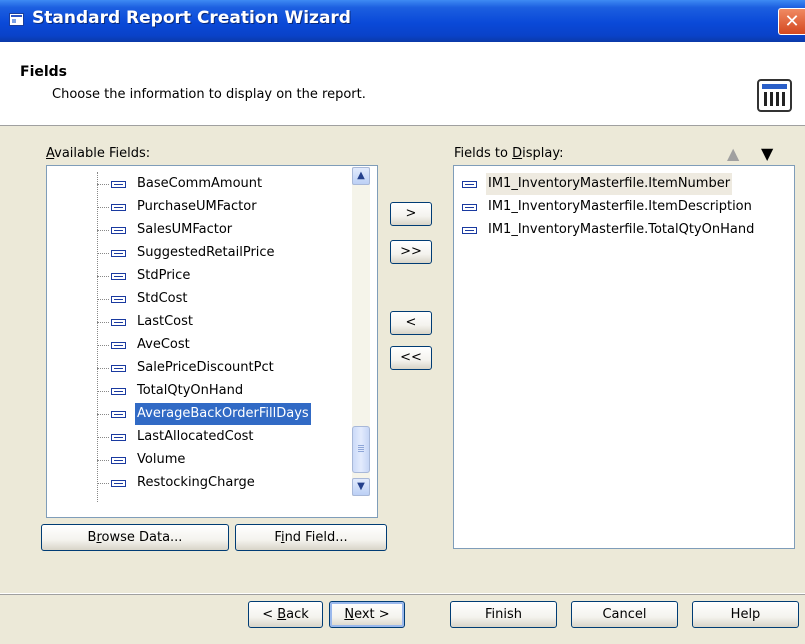 The height and width of the screenshot is (644, 805). I want to click on next-button: Next >, so click(367, 614).